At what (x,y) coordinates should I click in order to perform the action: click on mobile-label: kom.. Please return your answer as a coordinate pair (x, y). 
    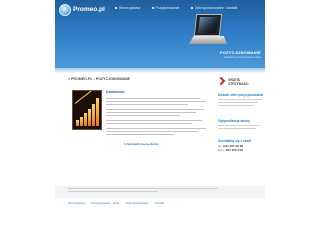
    Looking at the image, I should click on (221, 149).